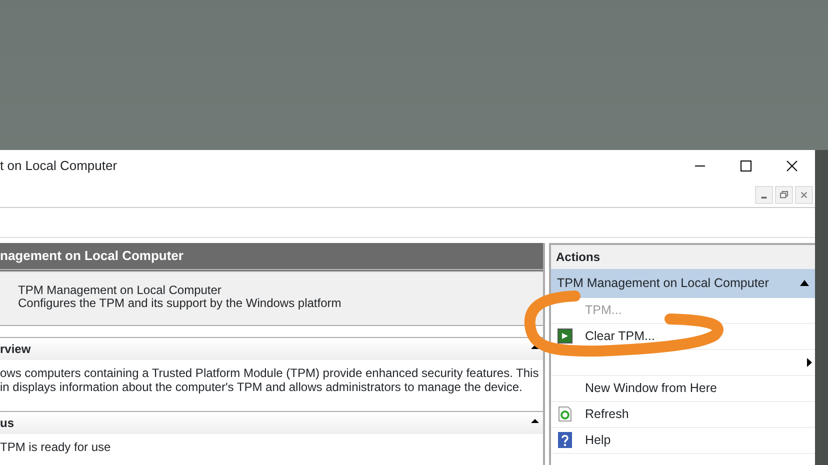 Image resolution: width=828 pixels, height=465 pixels. What do you see at coordinates (784, 195) in the screenshot?
I see `restore-icon` at bounding box center [784, 195].